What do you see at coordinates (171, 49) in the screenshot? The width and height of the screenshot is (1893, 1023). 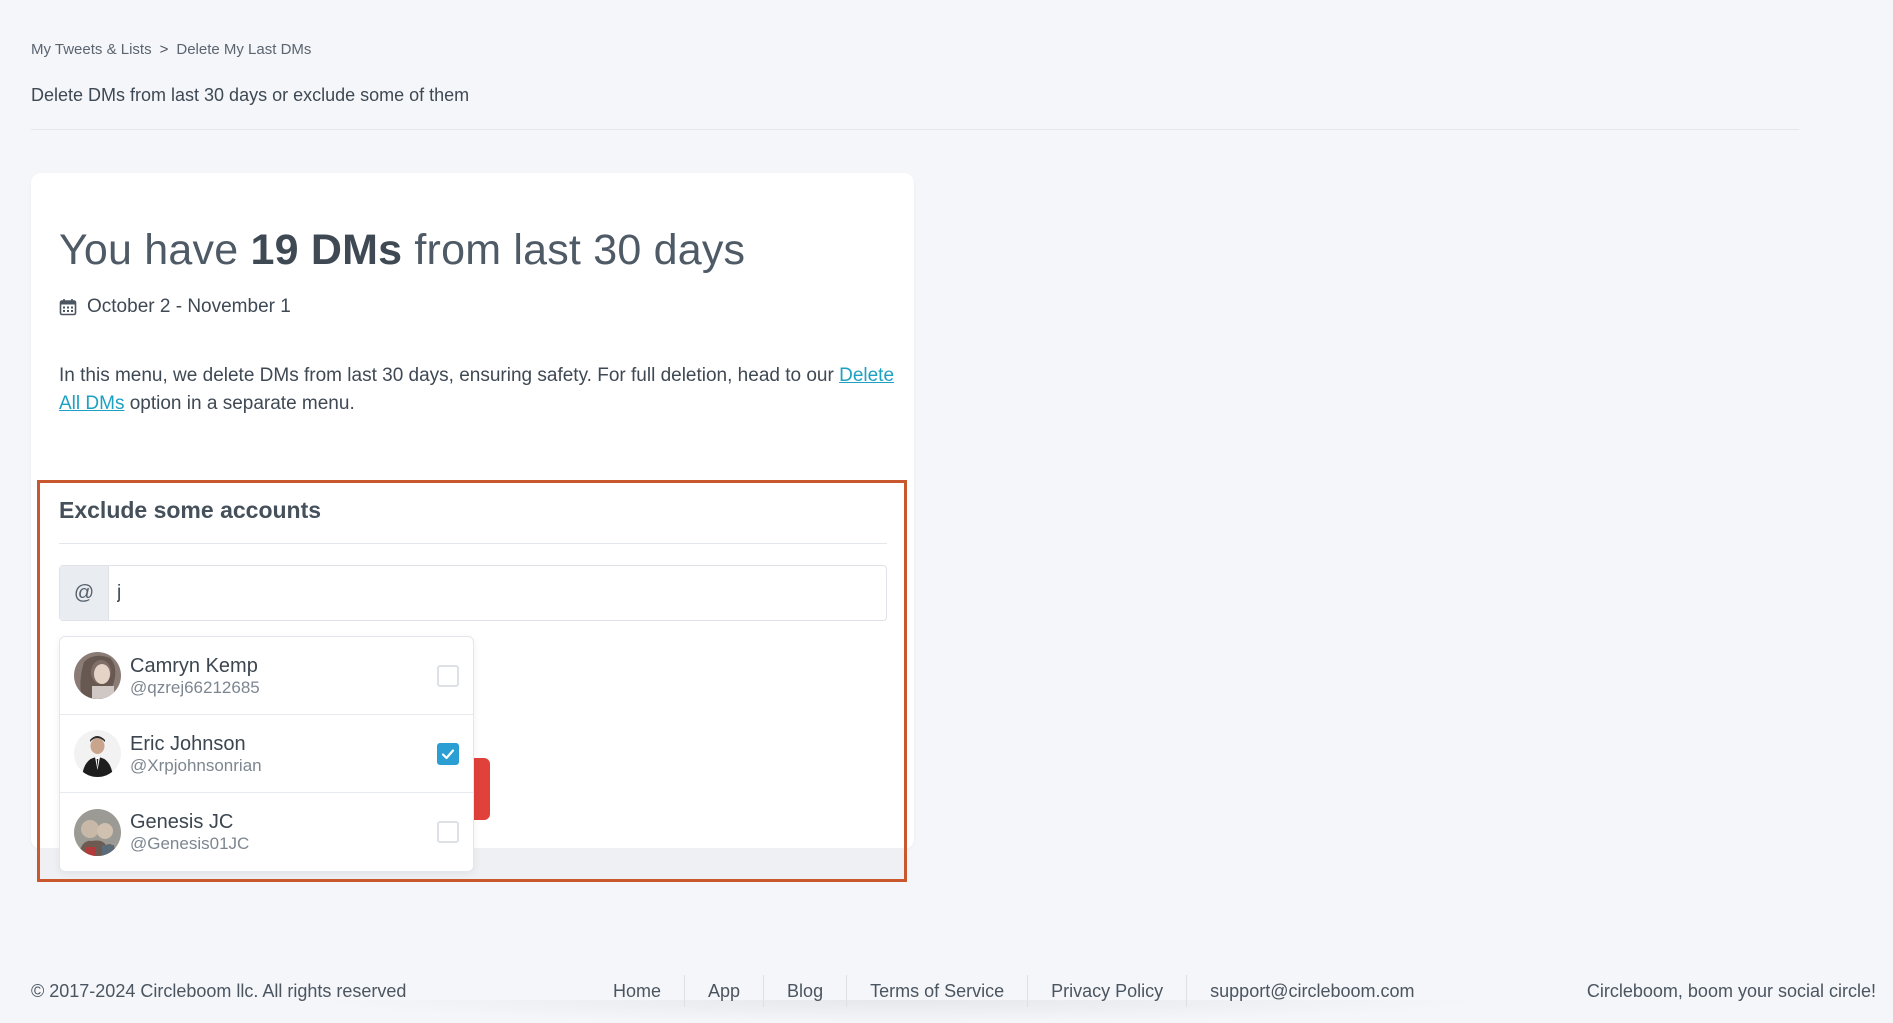 I see `breadcrumb: My Tweets & Lists > Delete My Last DMs` at bounding box center [171, 49].